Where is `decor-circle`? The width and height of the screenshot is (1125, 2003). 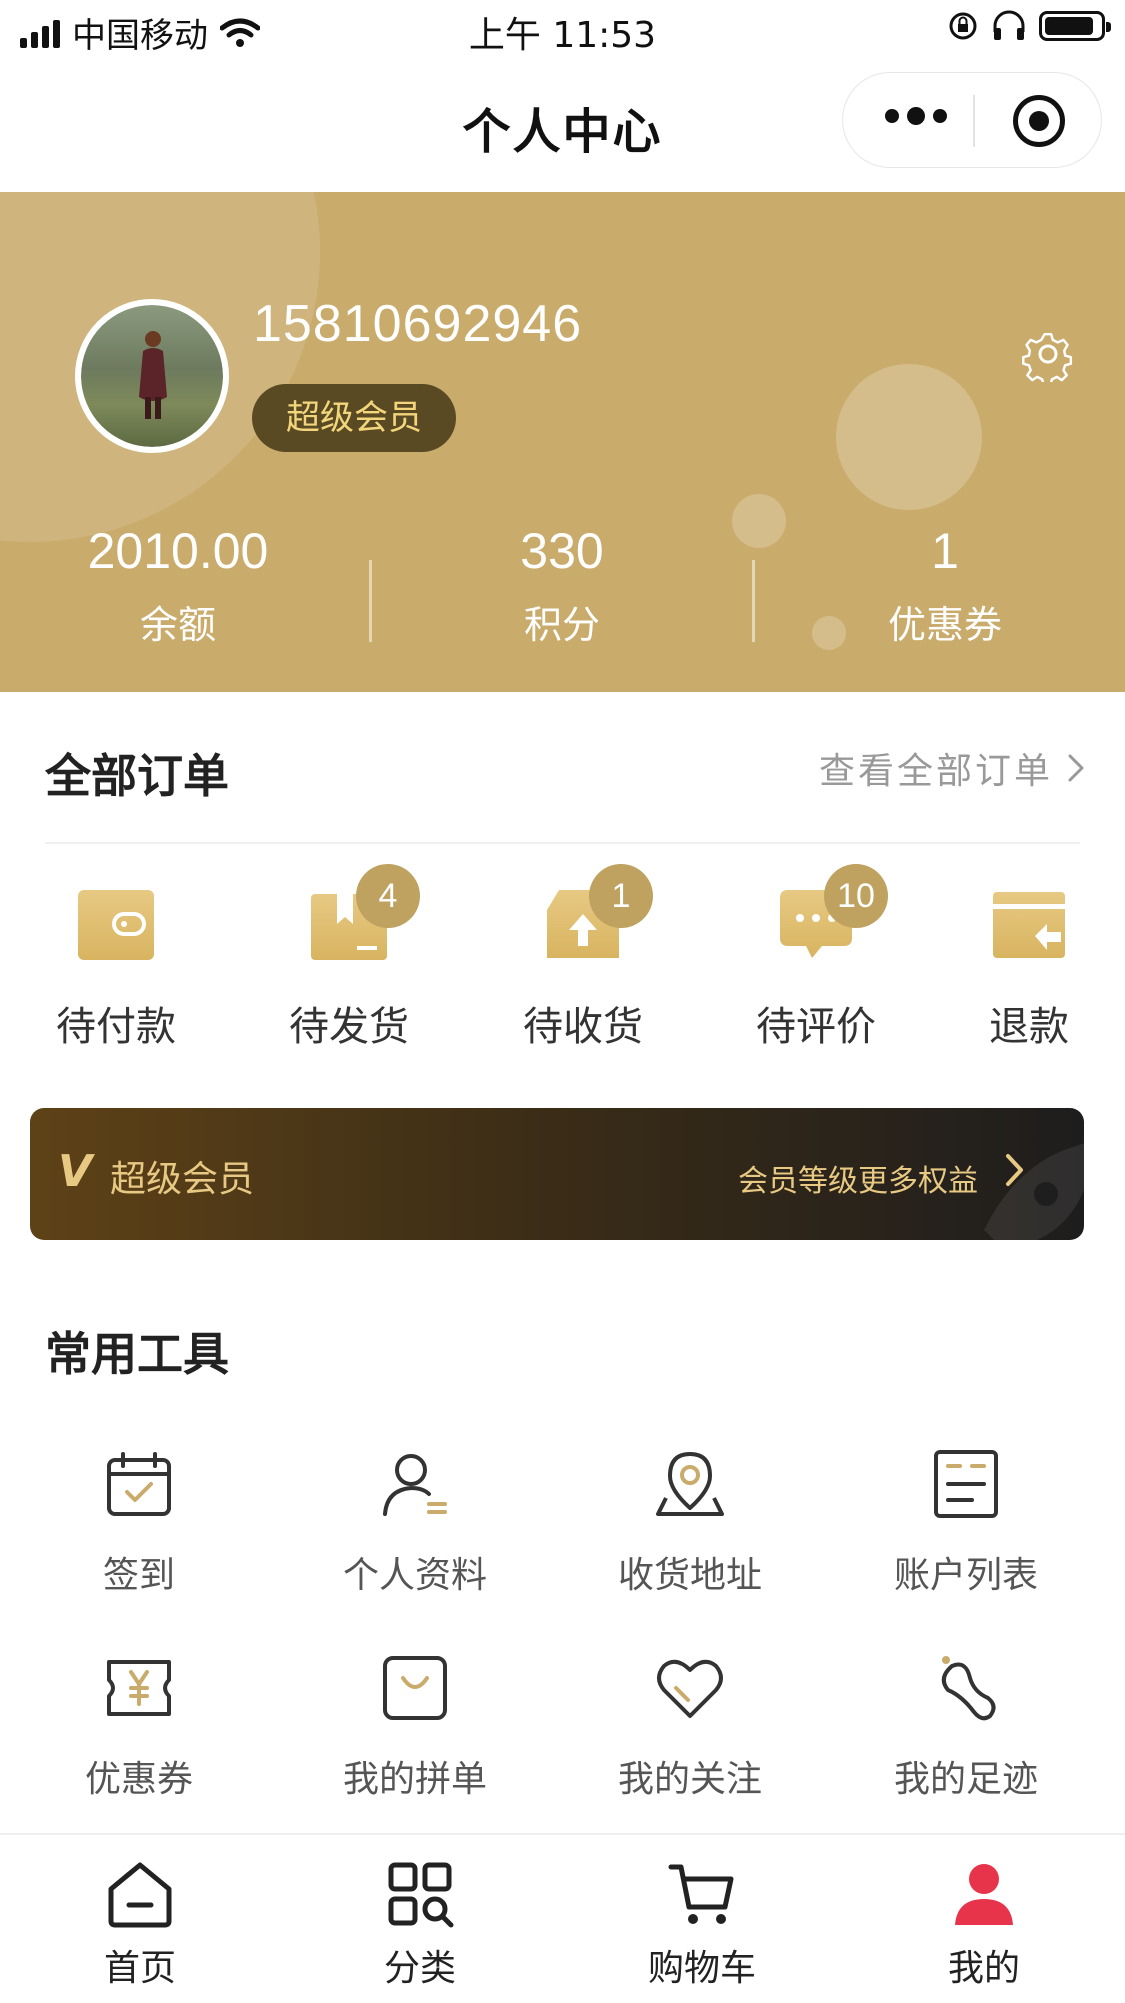 decor-circle is located at coordinates (909, 437).